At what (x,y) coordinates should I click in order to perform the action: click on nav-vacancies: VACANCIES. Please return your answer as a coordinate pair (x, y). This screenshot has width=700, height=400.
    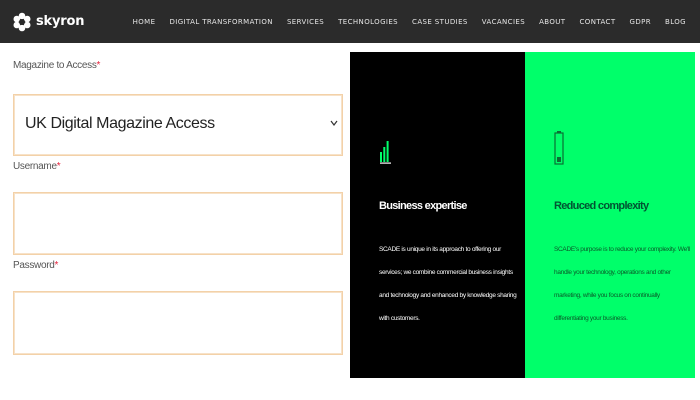
    Looking at the image, I should click on (503, 22).